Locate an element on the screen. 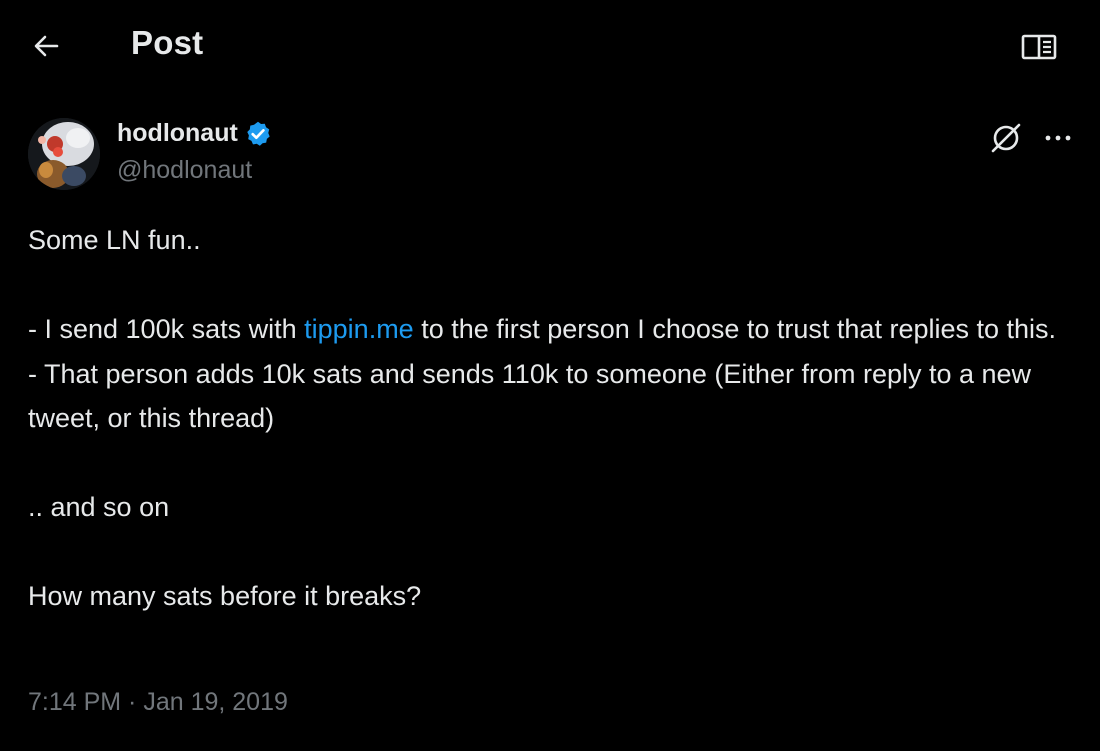 This screenshot has width=1100, height=751. grok-icon is located at coordinates (1006, 138).